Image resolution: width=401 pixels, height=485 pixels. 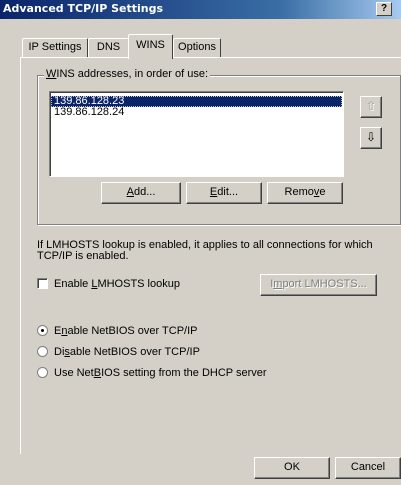 What do you see at coordinates (200, 9) in the screenshot?
I see `title-bar: Advanced TCP/IP Settings ?` at bounding box center [200, 9].